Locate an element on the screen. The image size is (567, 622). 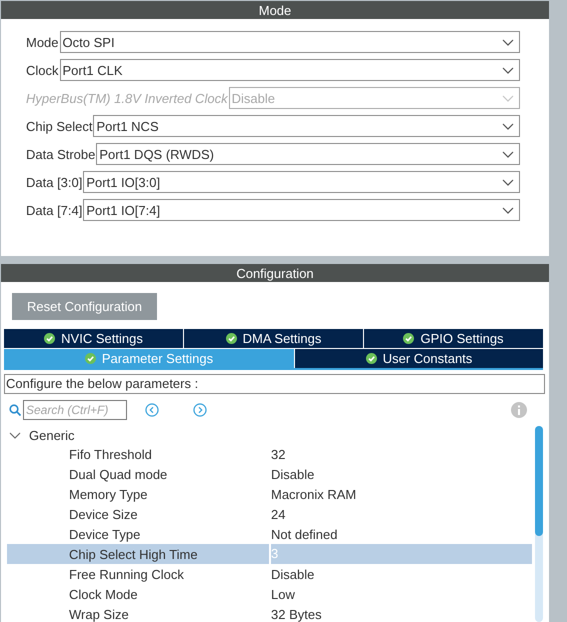
dropdown: Port1 IO[3:0] is located at coordinates (301, 182).